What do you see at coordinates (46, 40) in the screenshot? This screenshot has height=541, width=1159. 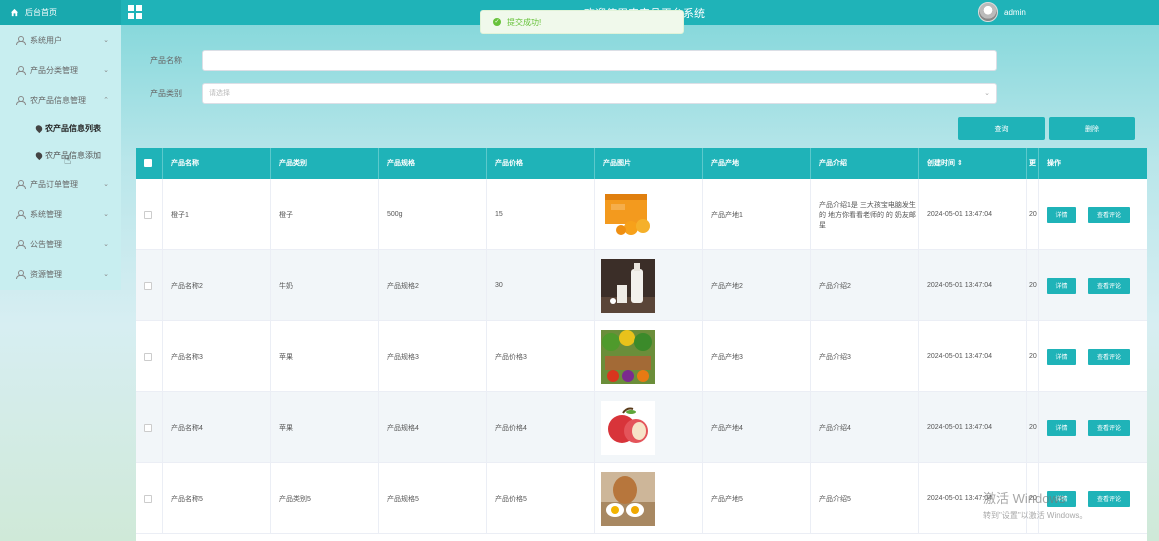 I see `sidebar-item-label: 系统用户` at bounding box center [46, 40].